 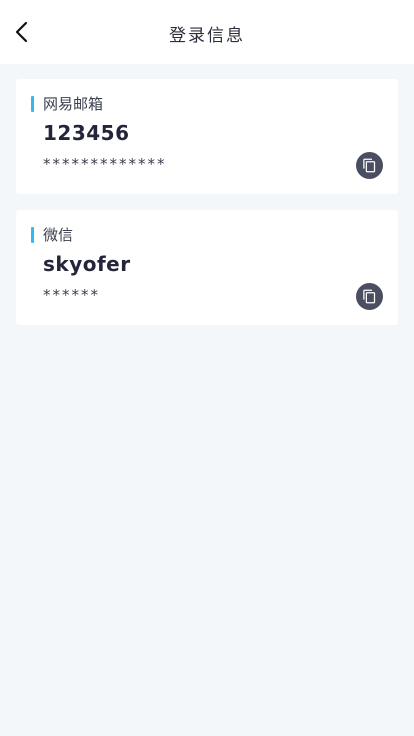 I want to click on account-password: ******, so click(x=71, y=295).